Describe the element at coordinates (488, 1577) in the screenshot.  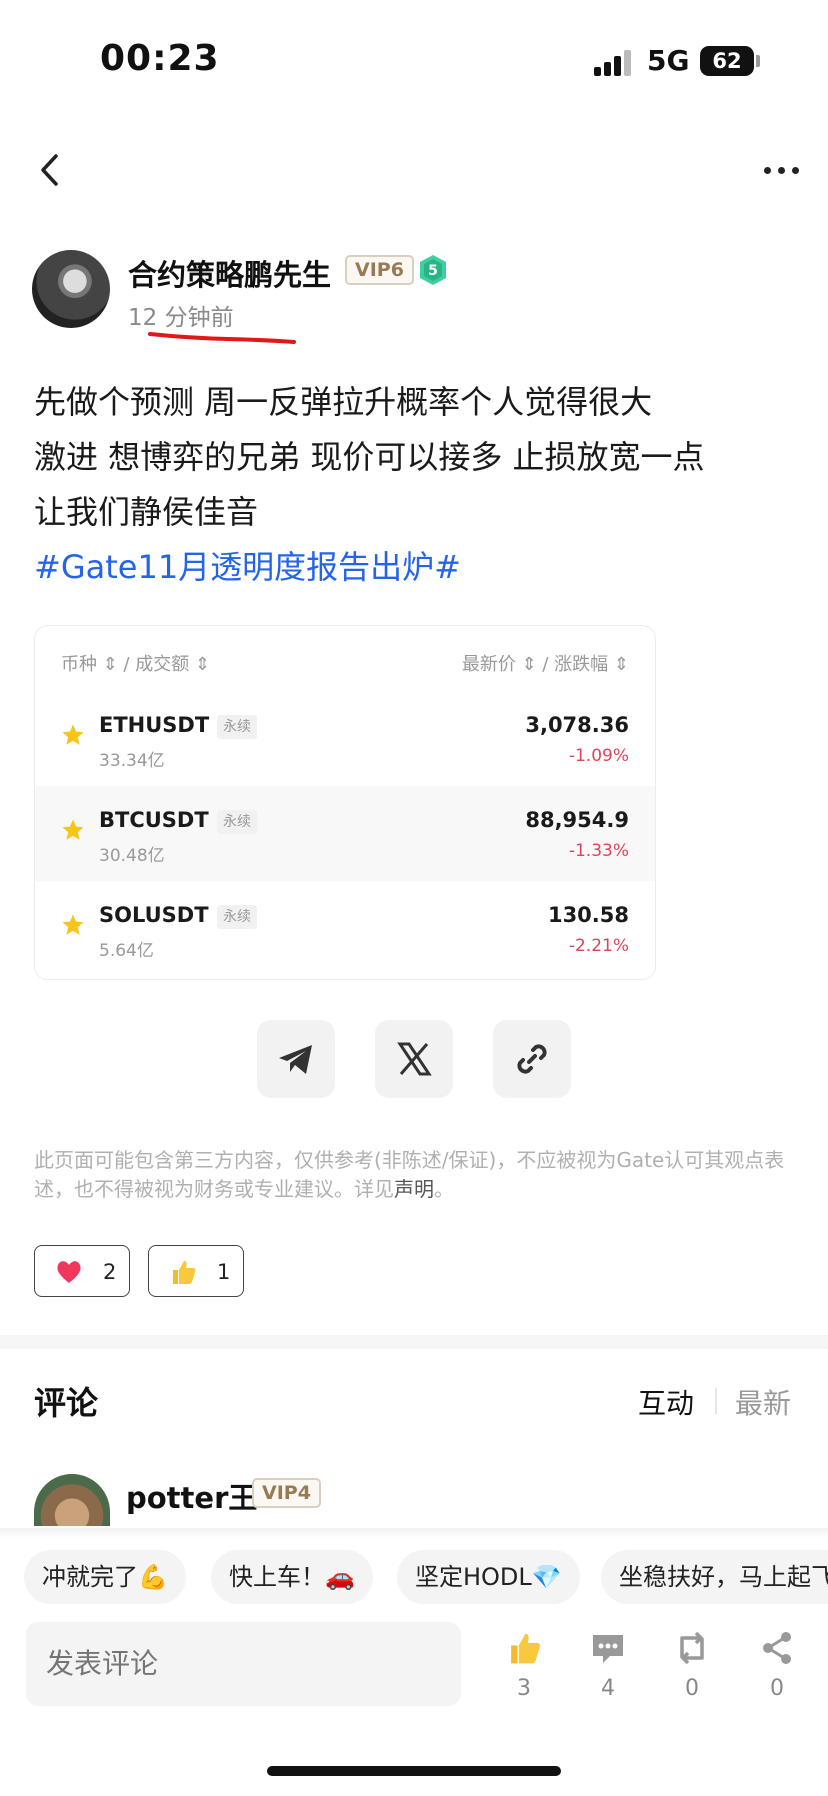
I see `quick-reply-chip: 坚定HODL💎` at that location.